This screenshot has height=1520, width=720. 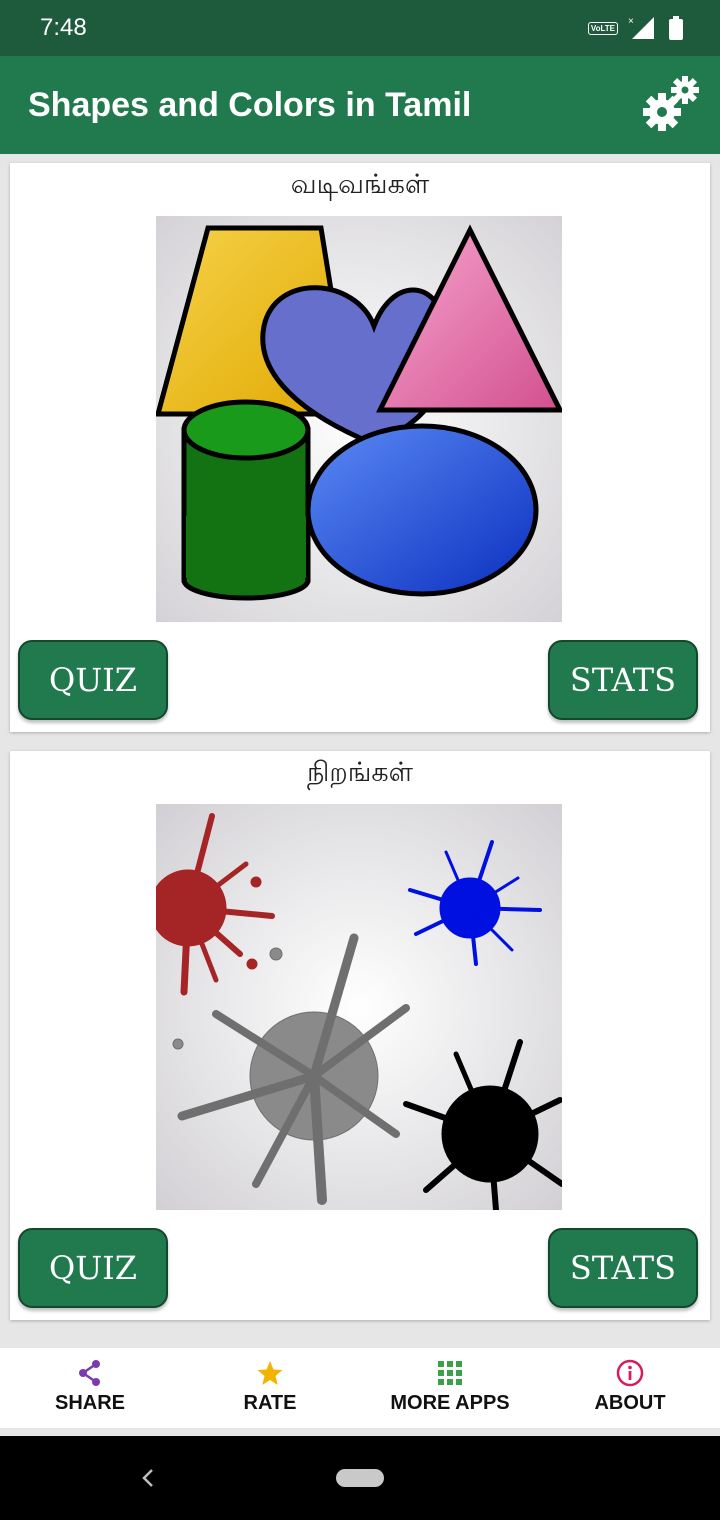 I want to click on shapes-stats-button: STATS, so click(x=623, y=680).